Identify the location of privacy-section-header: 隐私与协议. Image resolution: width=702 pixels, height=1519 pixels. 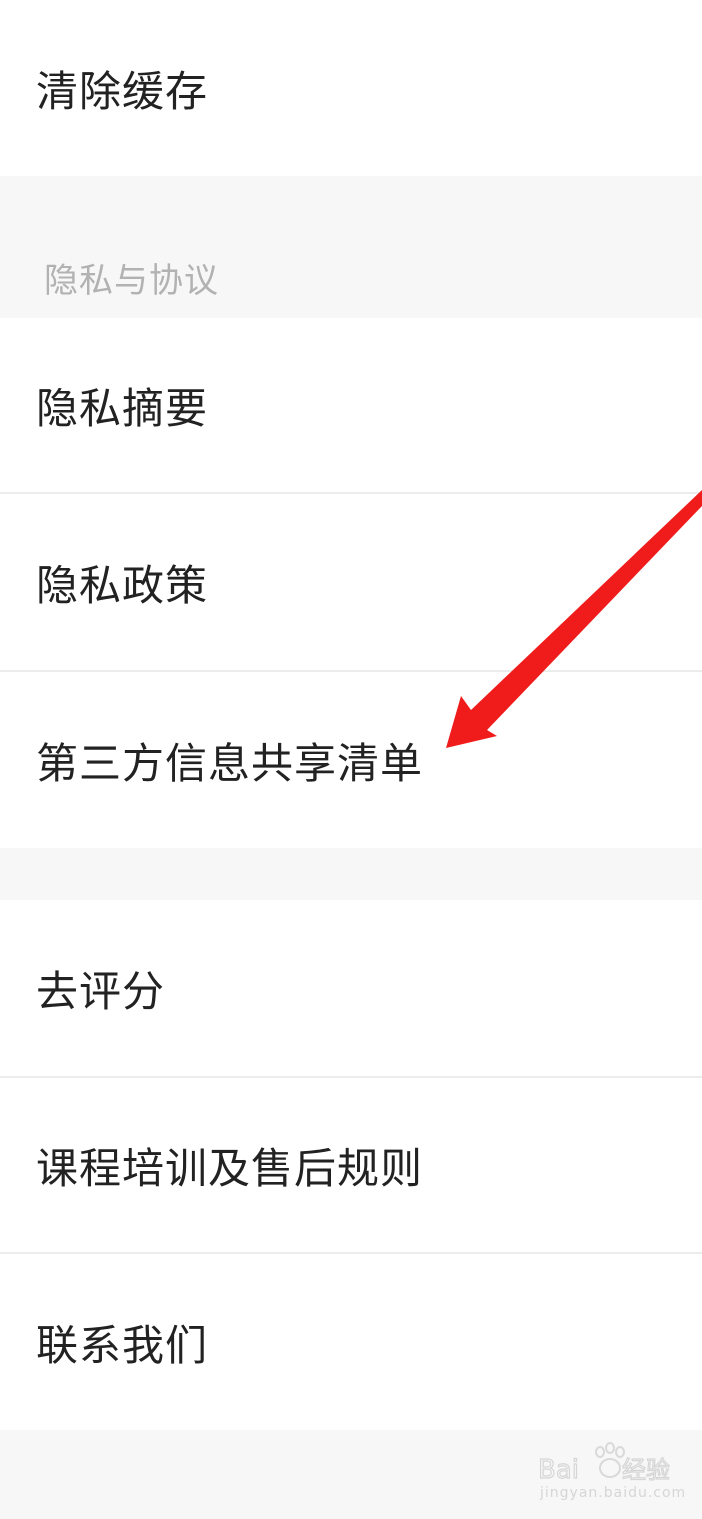
(351, 277).